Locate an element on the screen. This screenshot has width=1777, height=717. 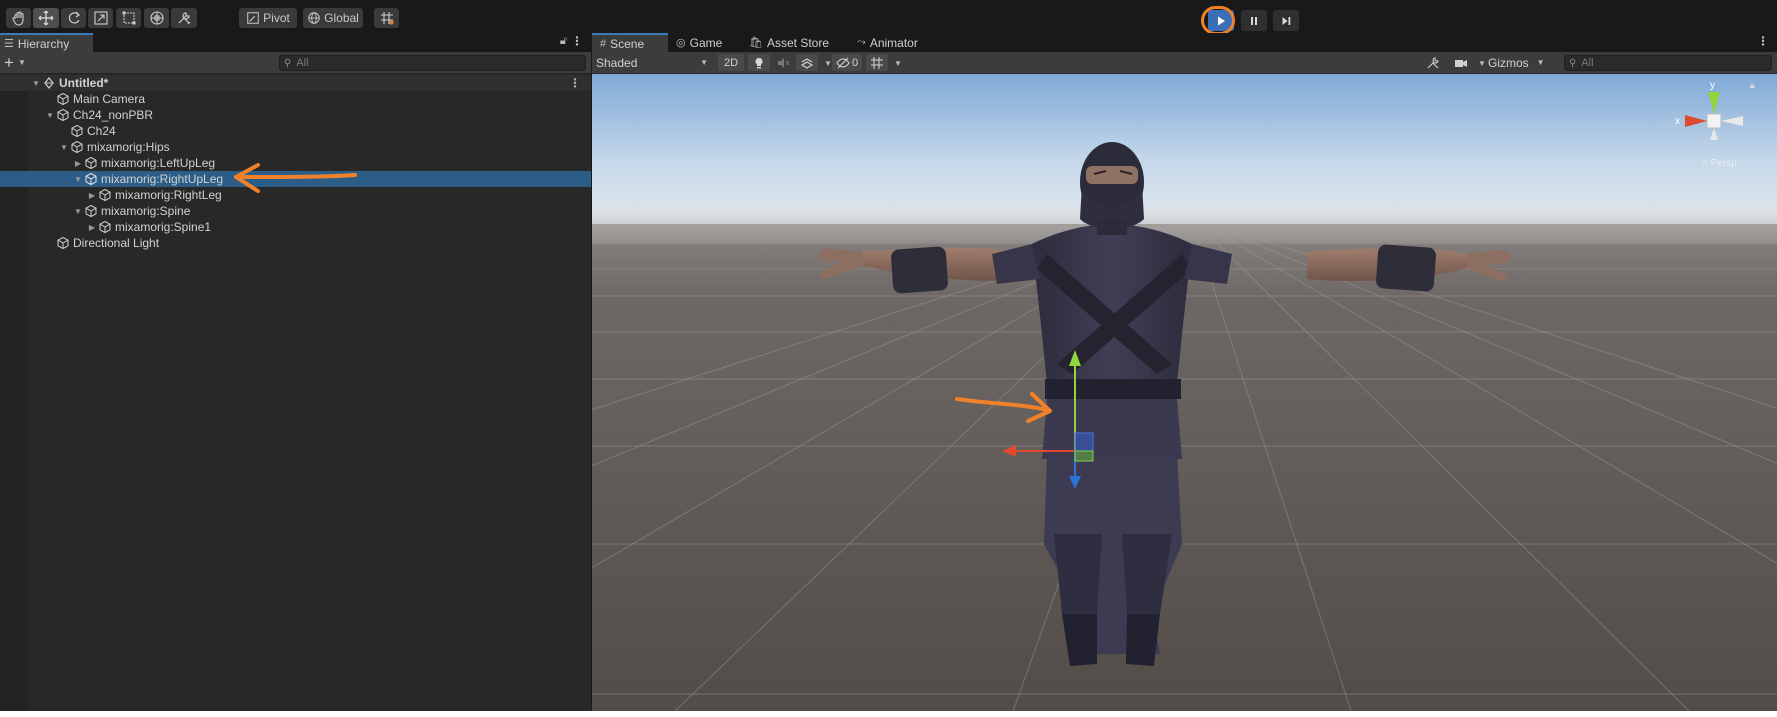
scene-toolbar: Shaded ▼ 2D ▼ 0 ▼ ▼ Gizmos ▼ ⚲ All is located at coordinates (1184, 63).